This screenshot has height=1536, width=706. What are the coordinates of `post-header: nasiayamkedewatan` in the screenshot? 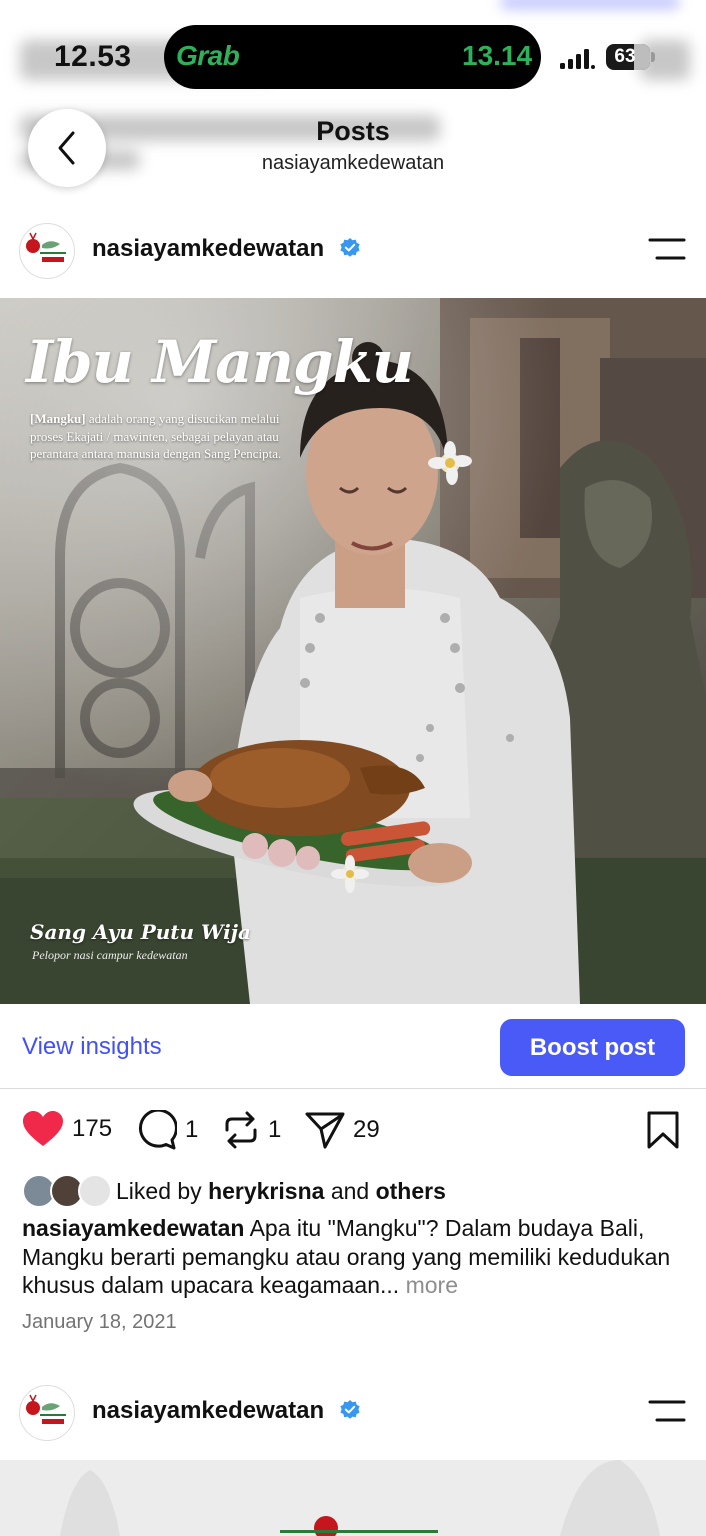 It's located at (353, 263).